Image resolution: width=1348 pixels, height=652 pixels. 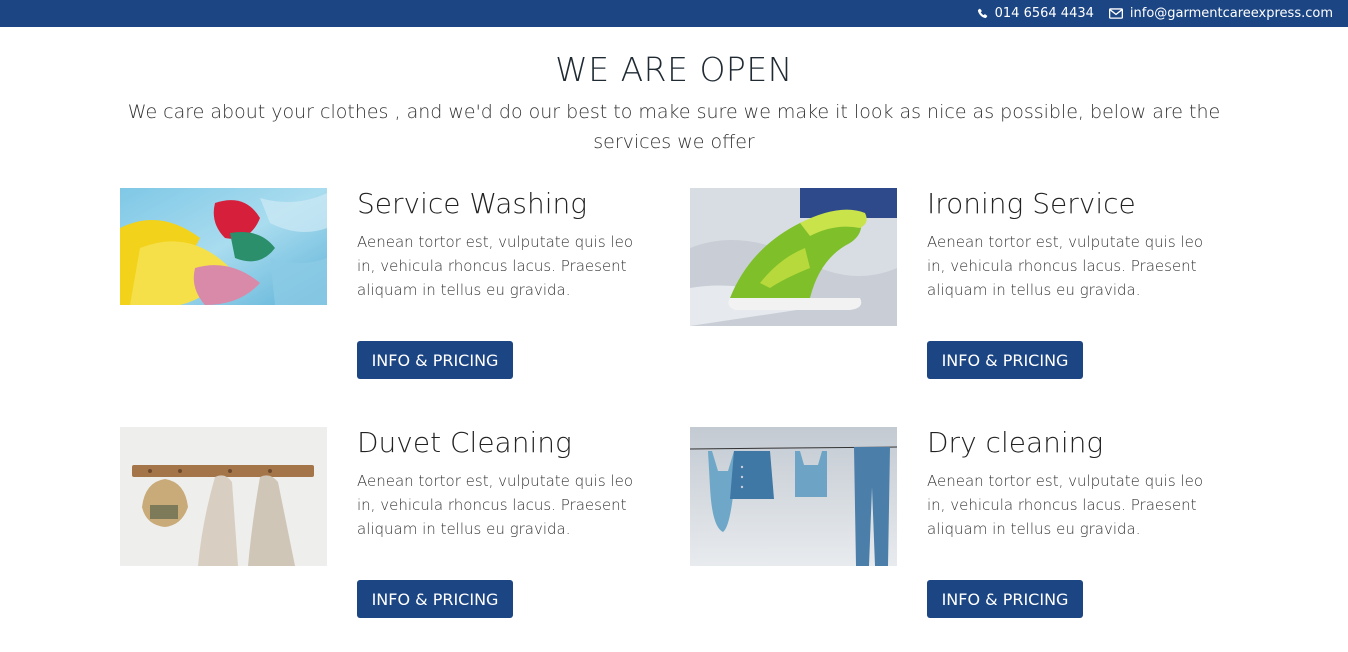 I want to click on email-contact: info@garmentcareexpress.com, so click(x=1220, y=13).